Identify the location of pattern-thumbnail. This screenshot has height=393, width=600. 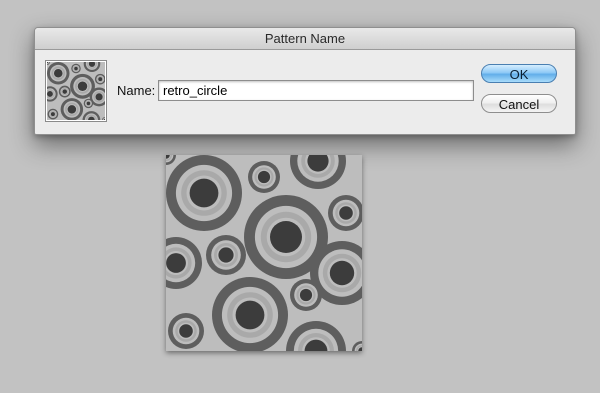
(76, 91).